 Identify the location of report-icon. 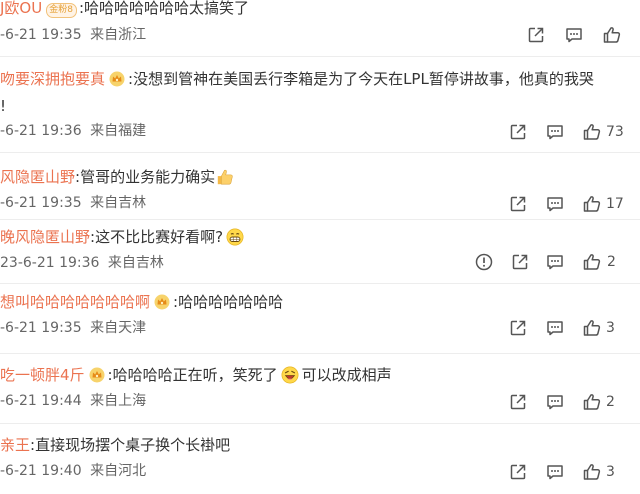
(484, 262).